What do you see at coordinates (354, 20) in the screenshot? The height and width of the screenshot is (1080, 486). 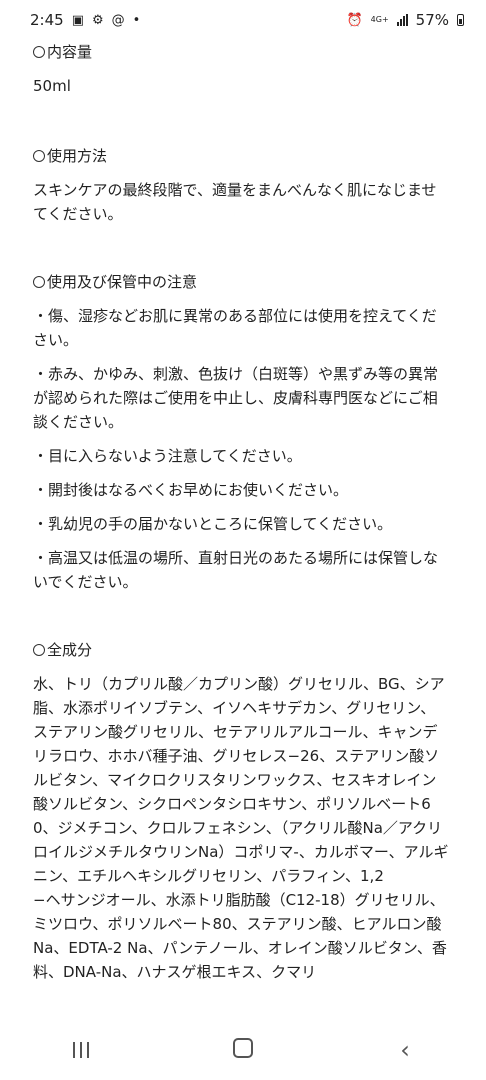 I see `alarm-icon: ⏰` at bounding box center [354, 20].